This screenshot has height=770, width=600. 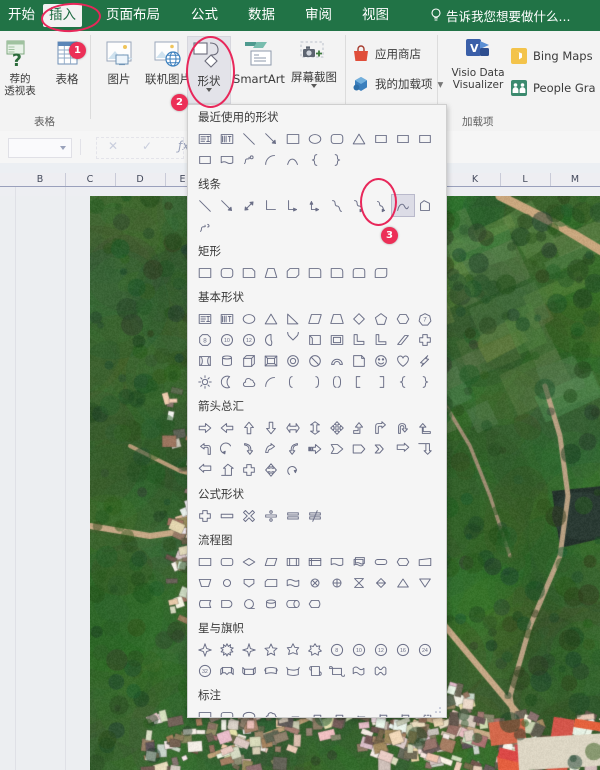 What do you see at coordinates (259, 62) in the screenshot?
I see `ribbon-smartart-button: SmartArt` at bounding box center [259, 62].